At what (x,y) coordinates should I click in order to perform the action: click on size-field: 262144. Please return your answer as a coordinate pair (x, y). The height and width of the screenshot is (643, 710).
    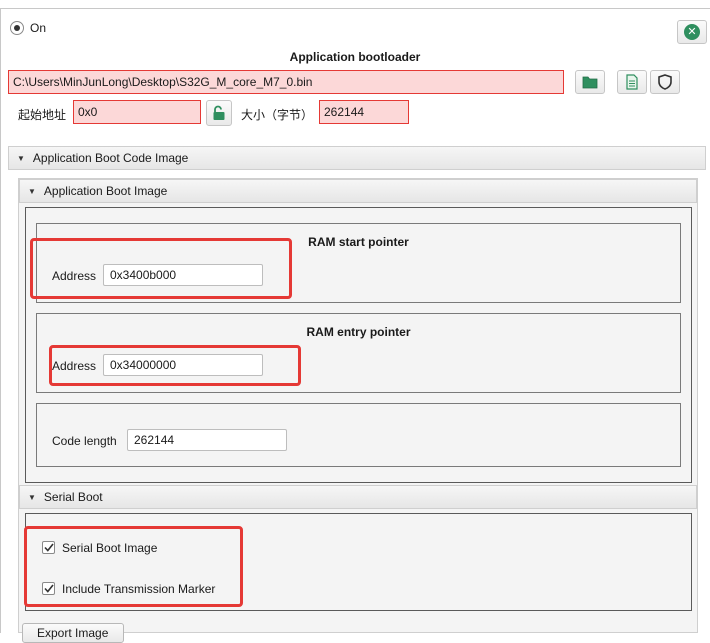
    Looking at the image, I should click on (364, 112).